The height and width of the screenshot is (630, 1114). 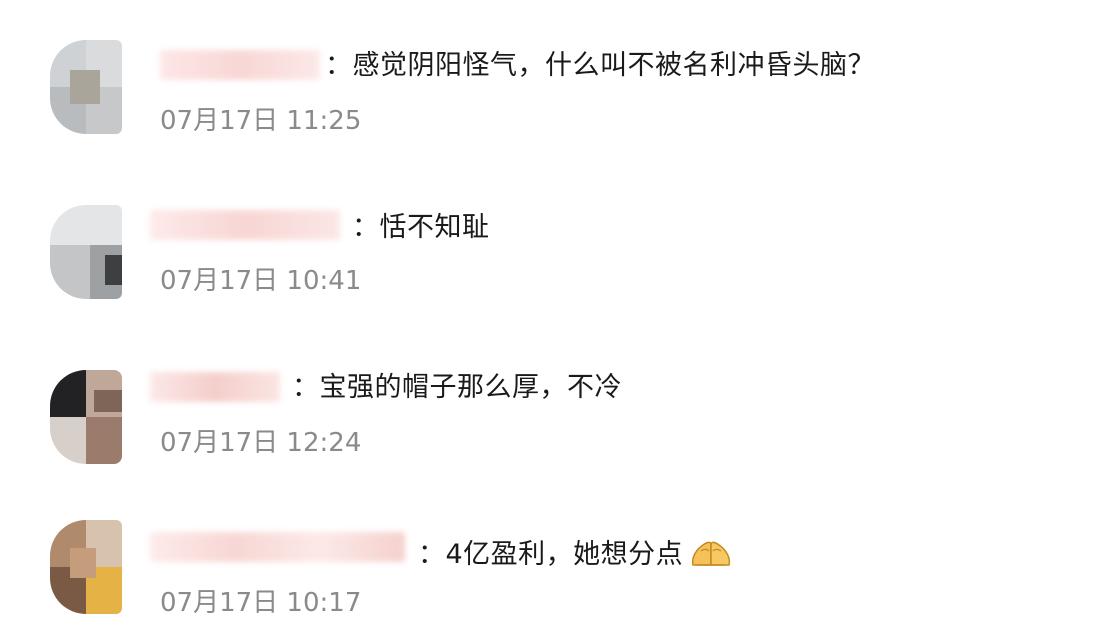 I want to click on comment-timestamp: 07月17日 10:17, so click(x=261, y=603).